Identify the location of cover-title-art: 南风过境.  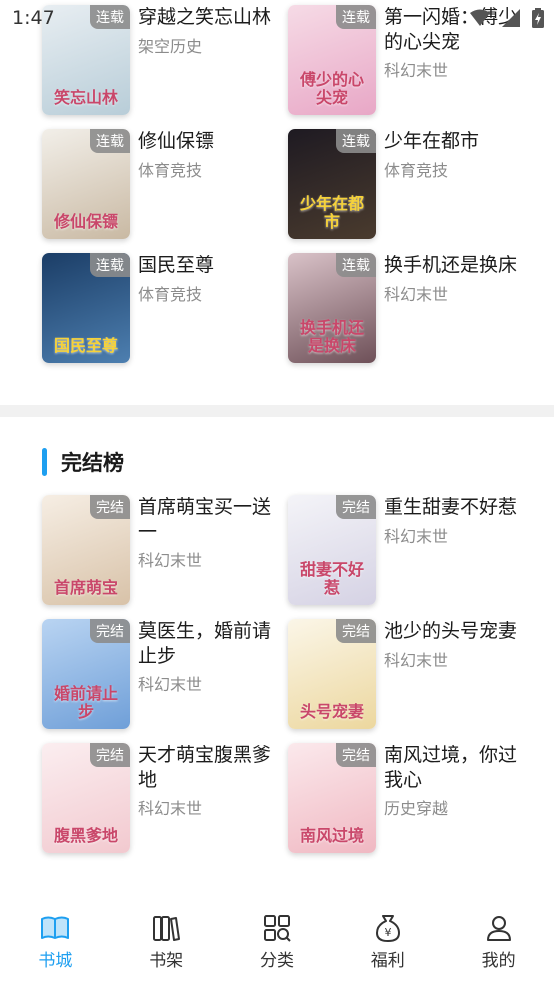
(331, 835).